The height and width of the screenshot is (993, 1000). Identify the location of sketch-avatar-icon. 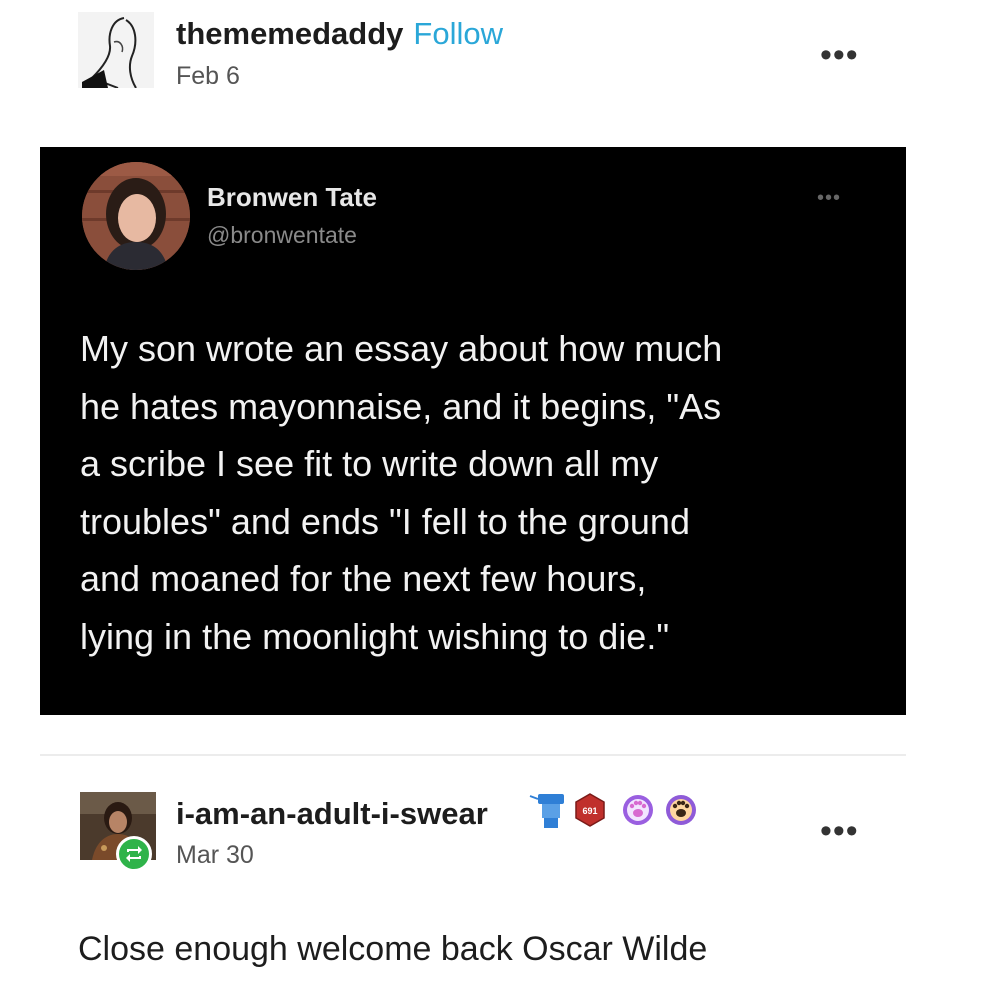
(116, 50).